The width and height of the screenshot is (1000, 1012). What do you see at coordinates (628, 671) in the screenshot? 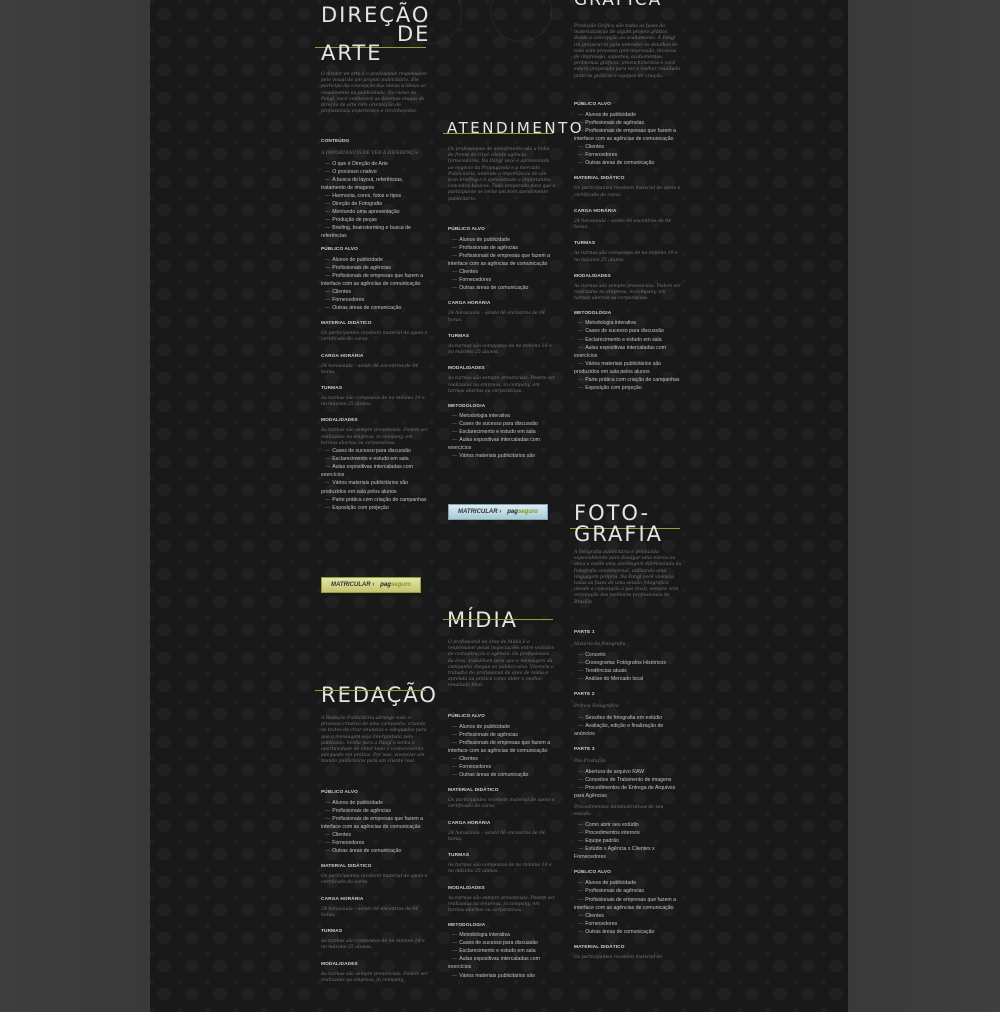
I see `list-item: — Tendências atuais` at bounding box center [628, 671].